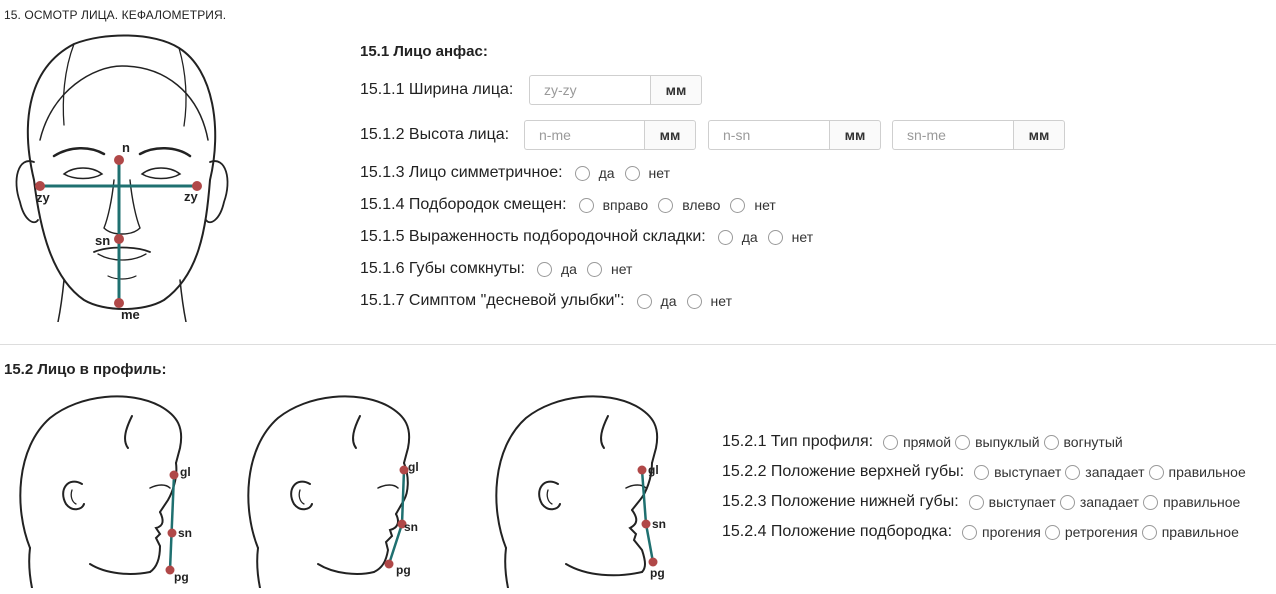 Image resolution: width=1276 pixels, height=594 pixels. Describe the element at coordinates (126, 147) in the screenshot. I see `point-label-n: n` at that location.